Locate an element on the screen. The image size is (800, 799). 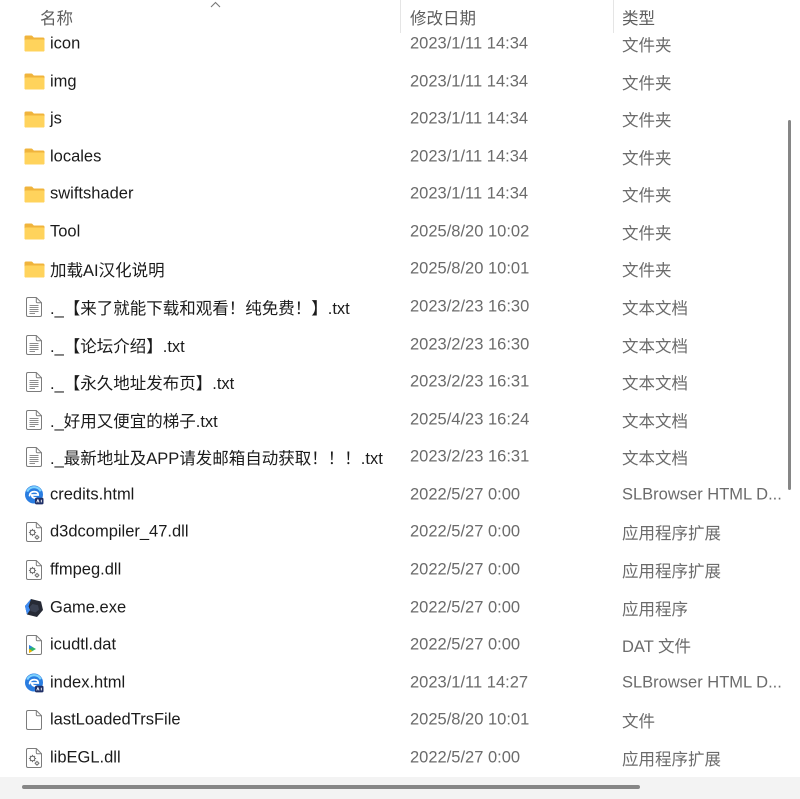
horizontal-scrollbar-thumb is located at coordinates (331, 787).